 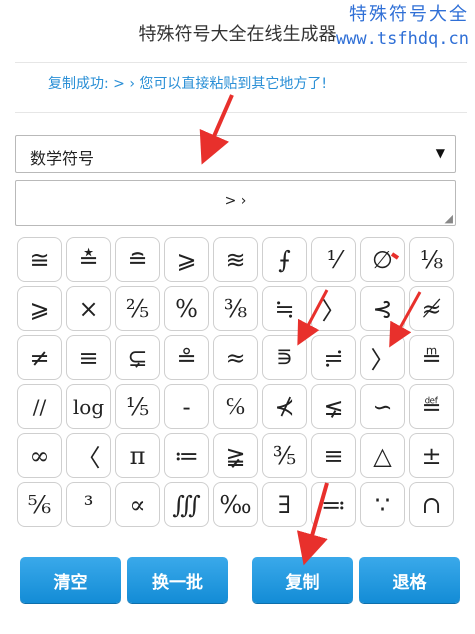 What do you see at coordinates (88, 259) in the screenshot?
I see `symbol-cell: ≛` at bounding box center [88, 259].